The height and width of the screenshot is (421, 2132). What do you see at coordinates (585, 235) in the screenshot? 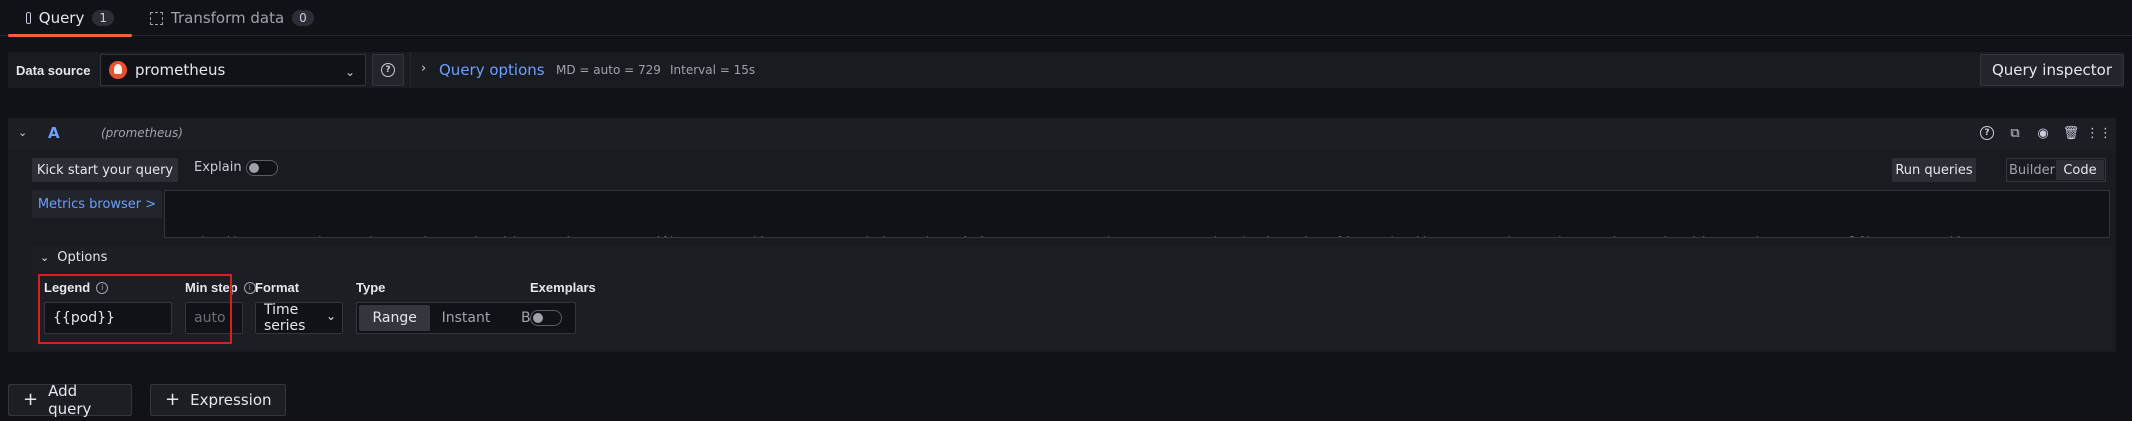
I see `promql-token: )(gpu_pod_memory_used{` at bounding box center [585, 235].